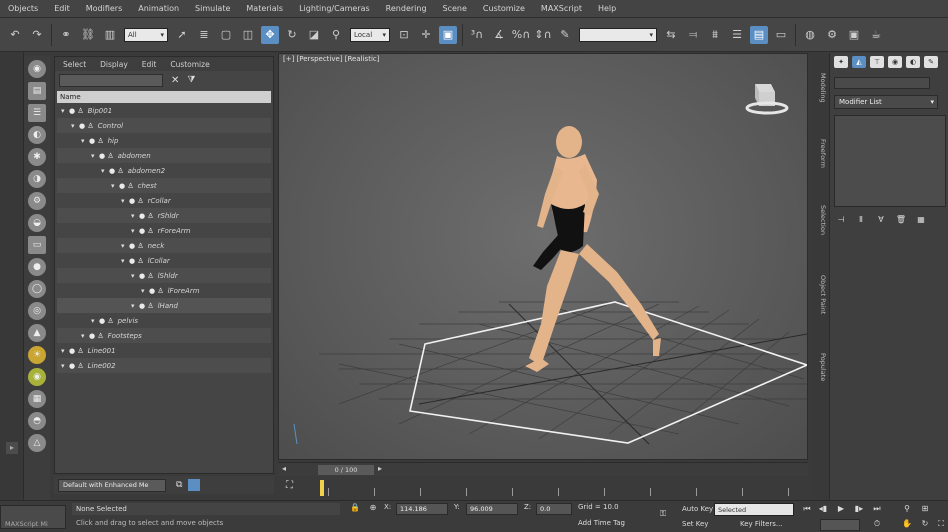  I want to click on tree-row: ▾ ● ♙ neck, so click(164, 245).